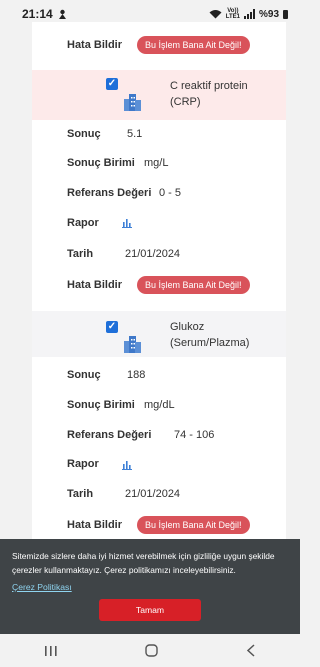 The height and width of the screenshot is (667, 320). I want to click on test-header-glukoz: ✓ Glukoz (Serum/Plazma), so click(159, 334).